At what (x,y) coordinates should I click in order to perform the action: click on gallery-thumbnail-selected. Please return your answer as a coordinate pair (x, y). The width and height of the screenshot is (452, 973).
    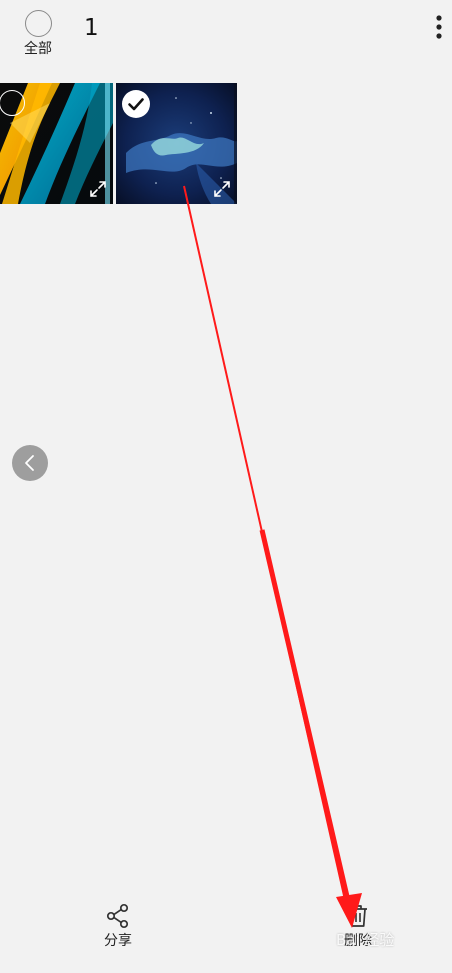
    Looking at the image, I should click on (176, 143).